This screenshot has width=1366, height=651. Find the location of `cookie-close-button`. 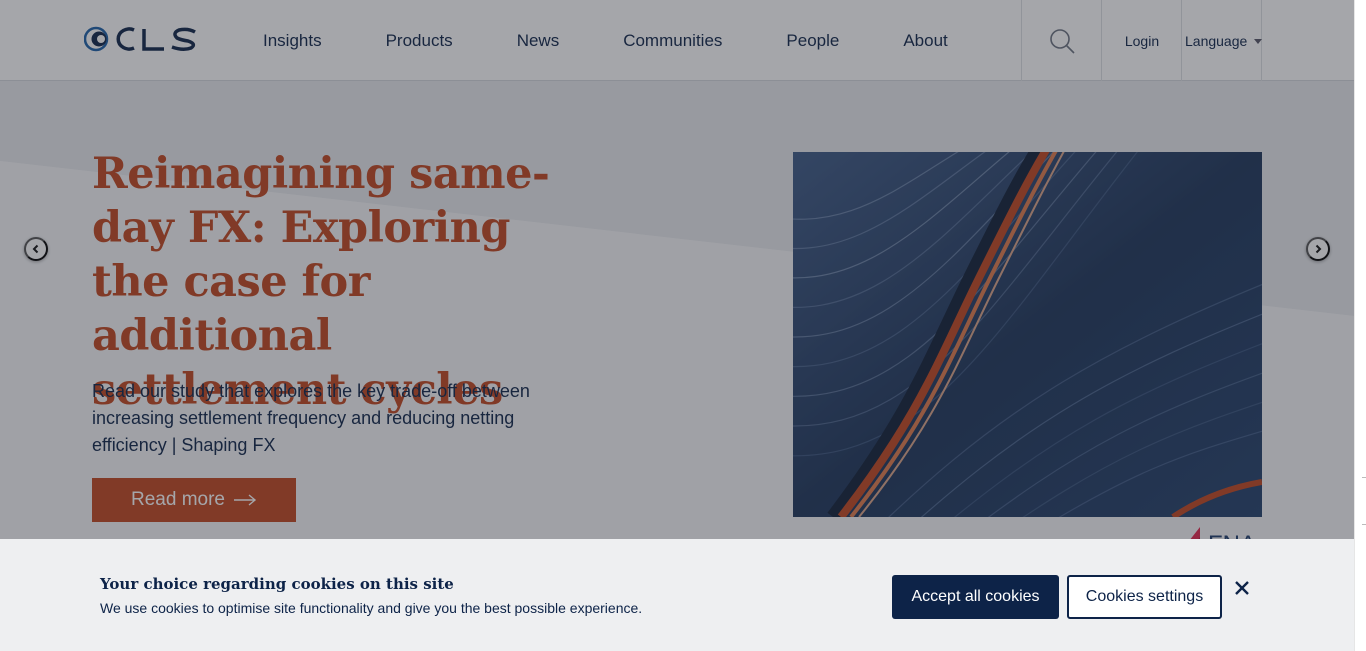

cookie-close-button is located at coordinates (1242, 588).